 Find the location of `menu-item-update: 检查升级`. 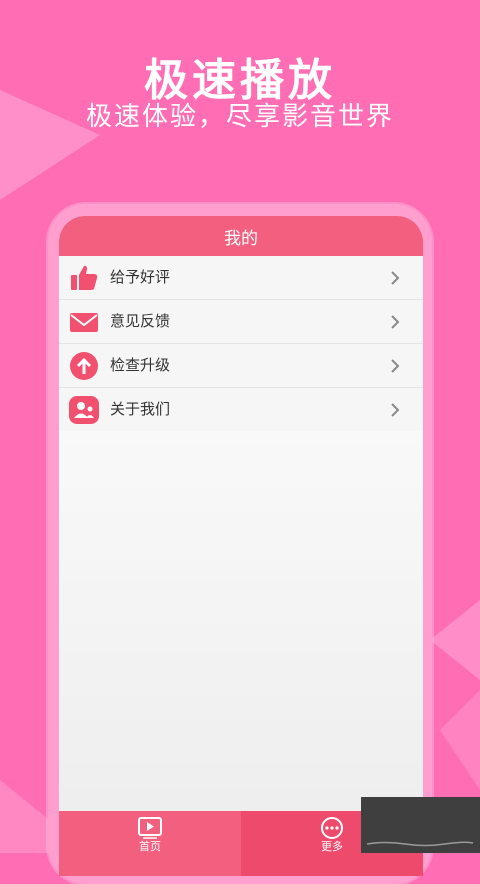

menu-item-update: 检查升级 is located at coordinates (241, 366).